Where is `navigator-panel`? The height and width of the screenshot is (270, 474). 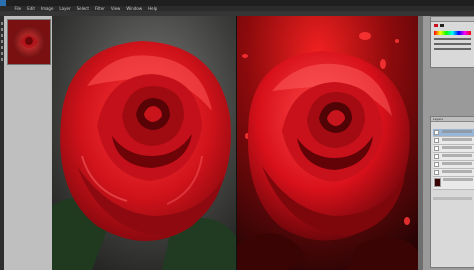 navigator-panel is located at coordinates (28, 143).